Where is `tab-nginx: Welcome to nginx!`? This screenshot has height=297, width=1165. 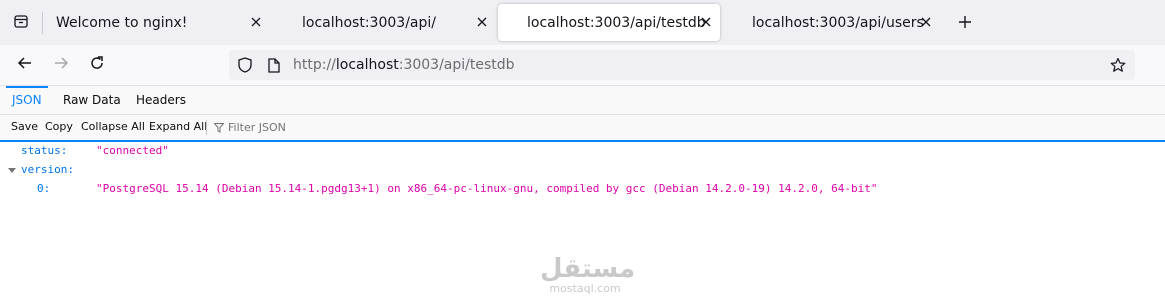 tab-nginx: Welcome to nginx! is located at coordinates (157, 22).